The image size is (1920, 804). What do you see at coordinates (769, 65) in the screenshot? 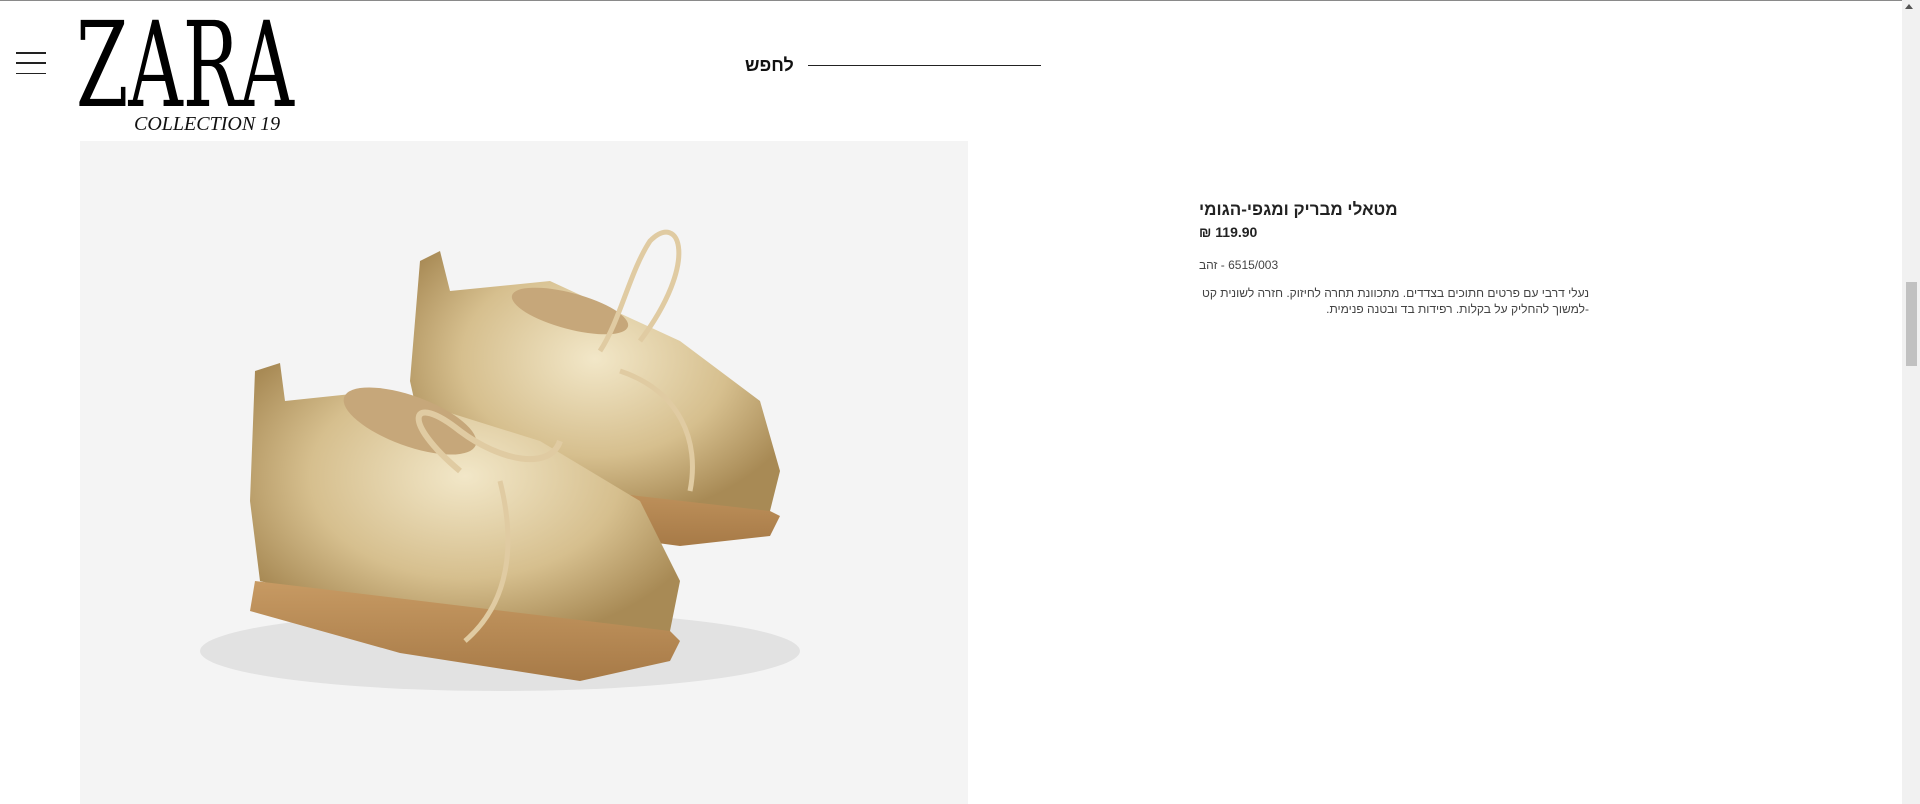
I see `search-label: לחפש` at bounding box center [769, 65].